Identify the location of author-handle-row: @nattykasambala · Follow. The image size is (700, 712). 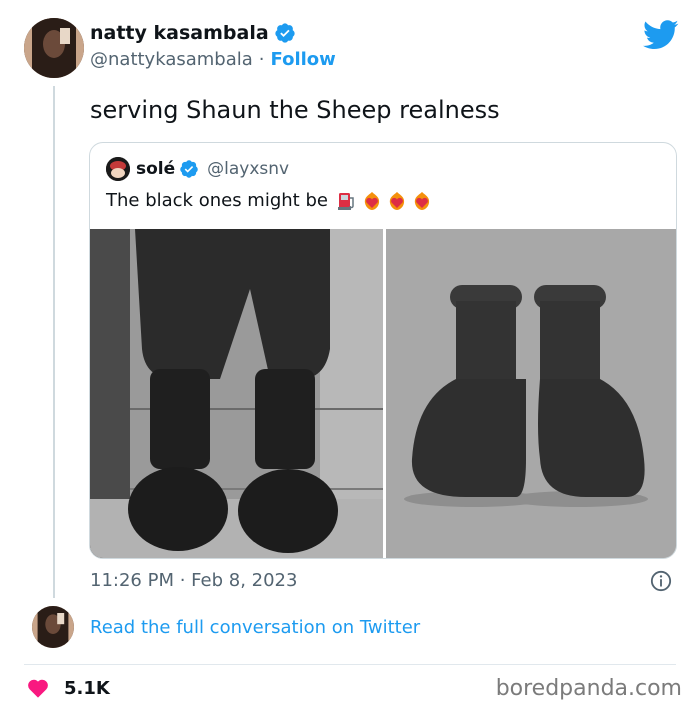
(213, 59).